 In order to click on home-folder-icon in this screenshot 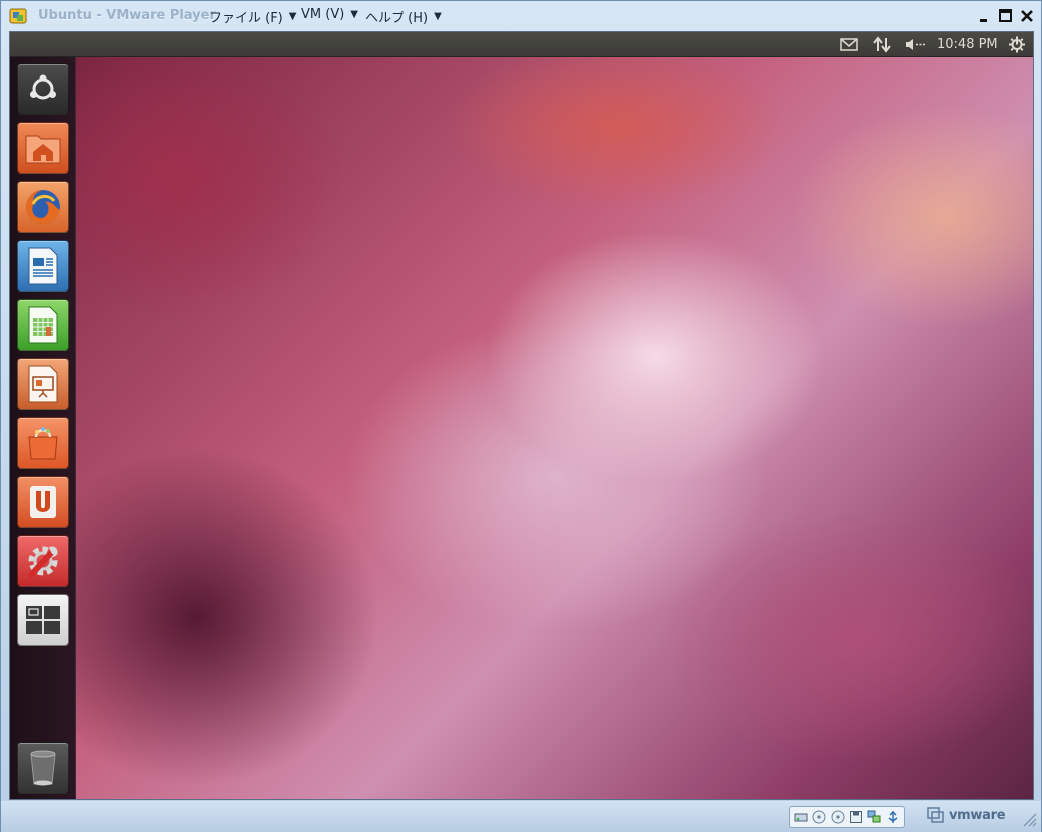, I will do `click(43, 149)`.